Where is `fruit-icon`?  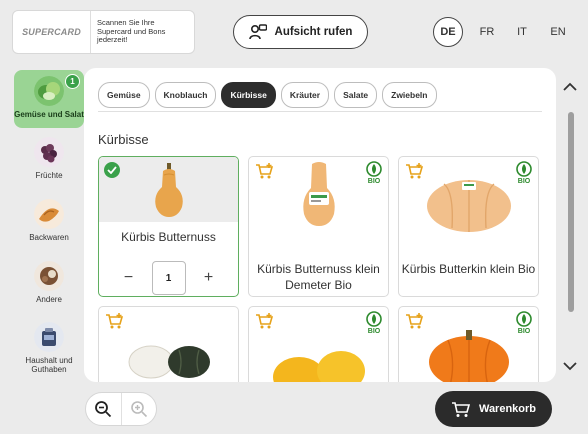 fruit-icon is located at coordinates (49, 152).